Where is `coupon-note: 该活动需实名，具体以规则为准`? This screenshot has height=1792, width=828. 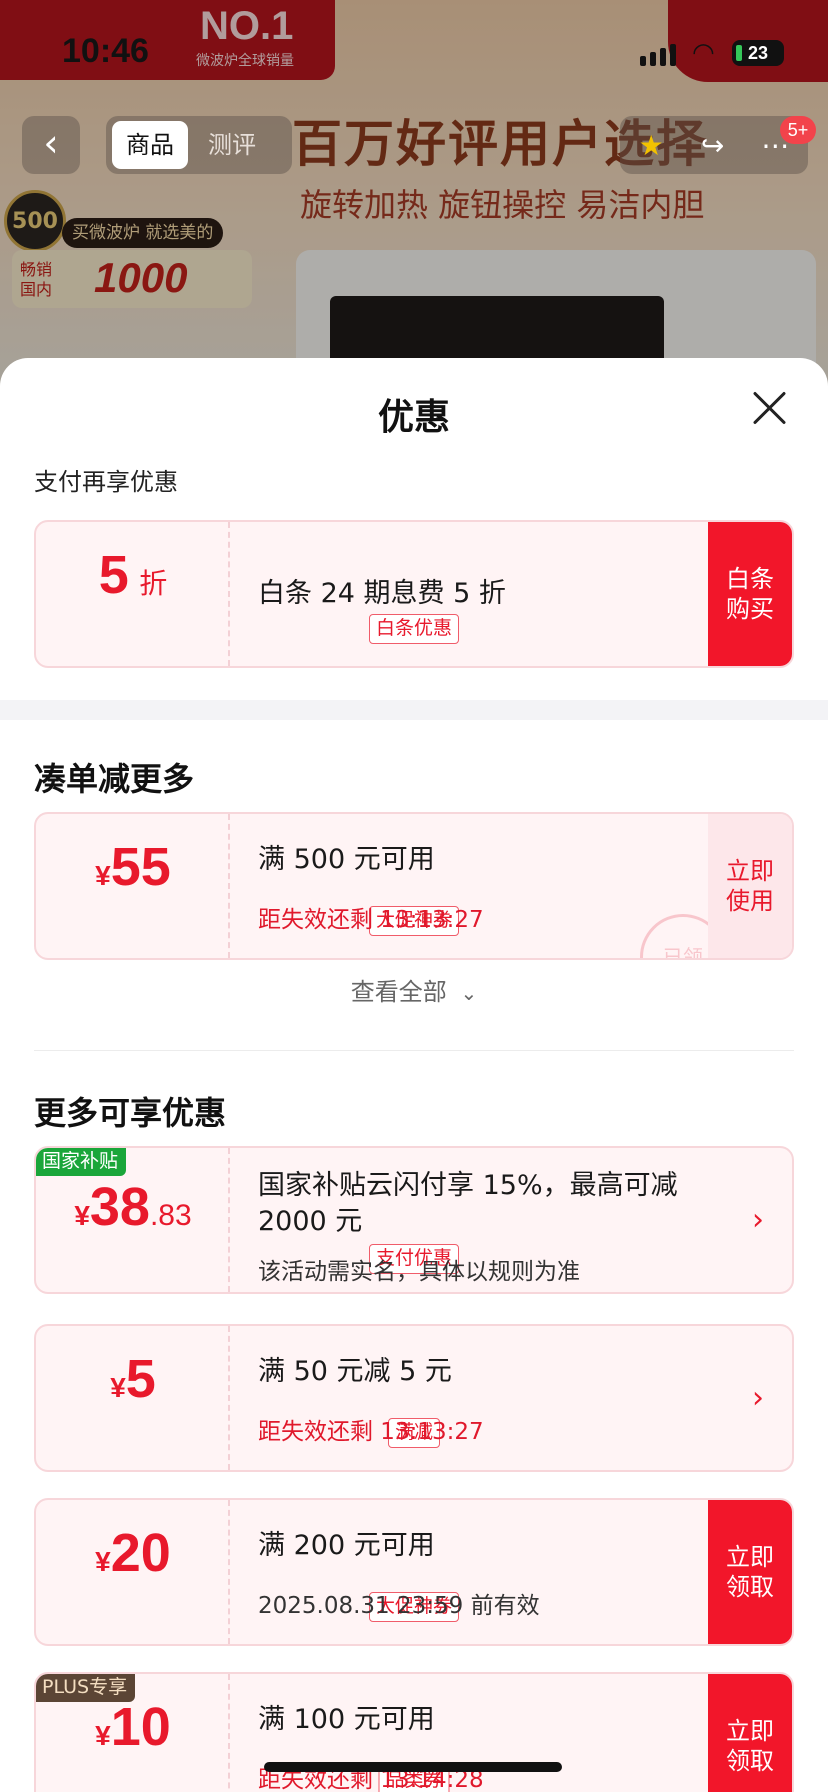 coupon-note: 该活动需实名，具体以规则为准 is located at coordinates (419, 1272).